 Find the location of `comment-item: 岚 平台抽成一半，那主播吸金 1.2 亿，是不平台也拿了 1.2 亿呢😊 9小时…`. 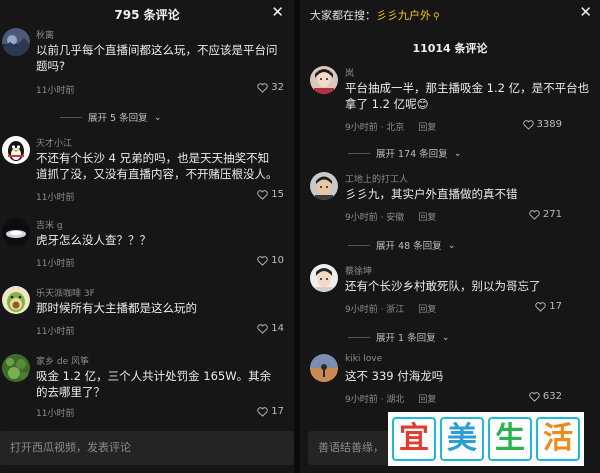

comment-item: 岚 平台抽成一半，那主播吸金 1.2 亿，是不平台也拿了 1.2 亿呢😊 9小时… is located at coordinates (450, 101).